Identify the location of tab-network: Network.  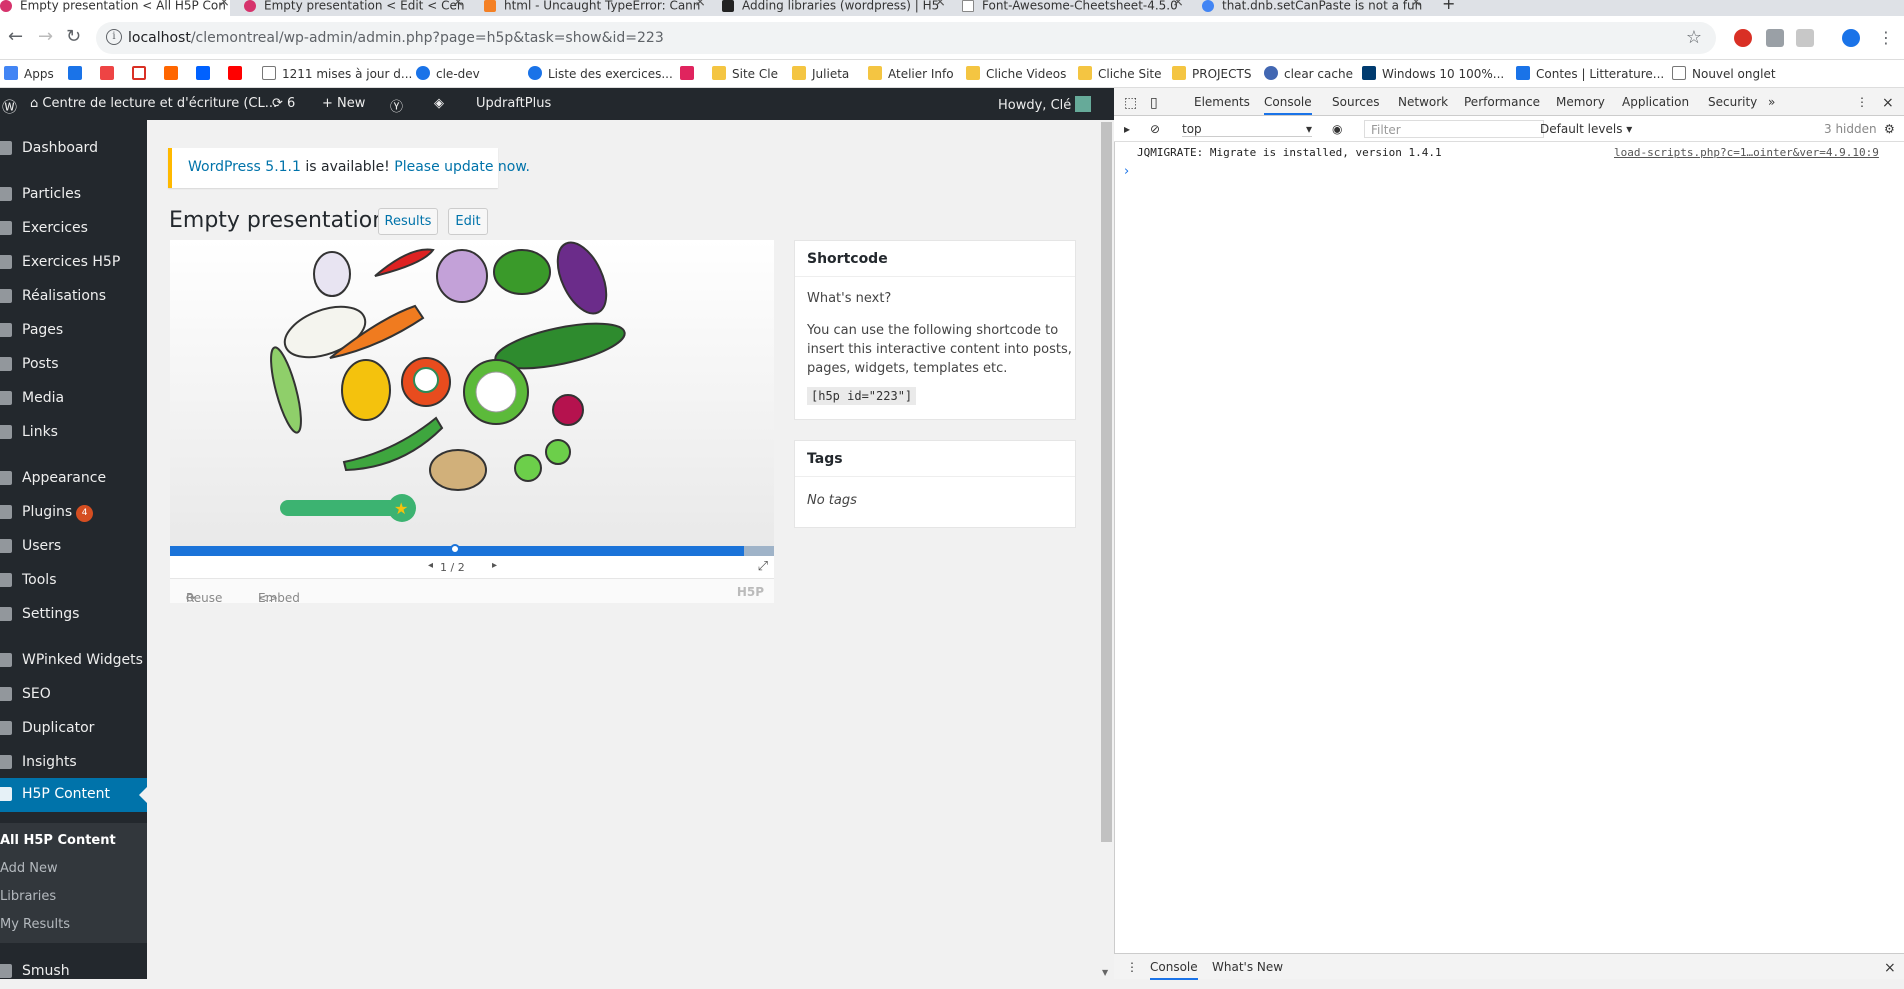
(1423, 102).